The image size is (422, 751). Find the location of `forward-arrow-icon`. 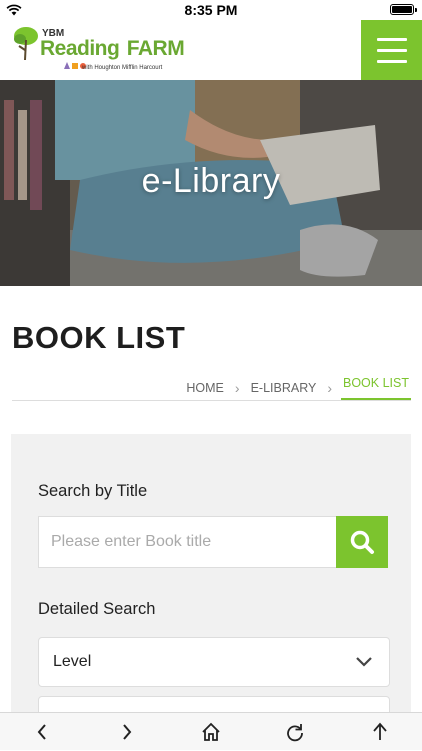

forward-arrow-icon is located at coordinates (127, 732).